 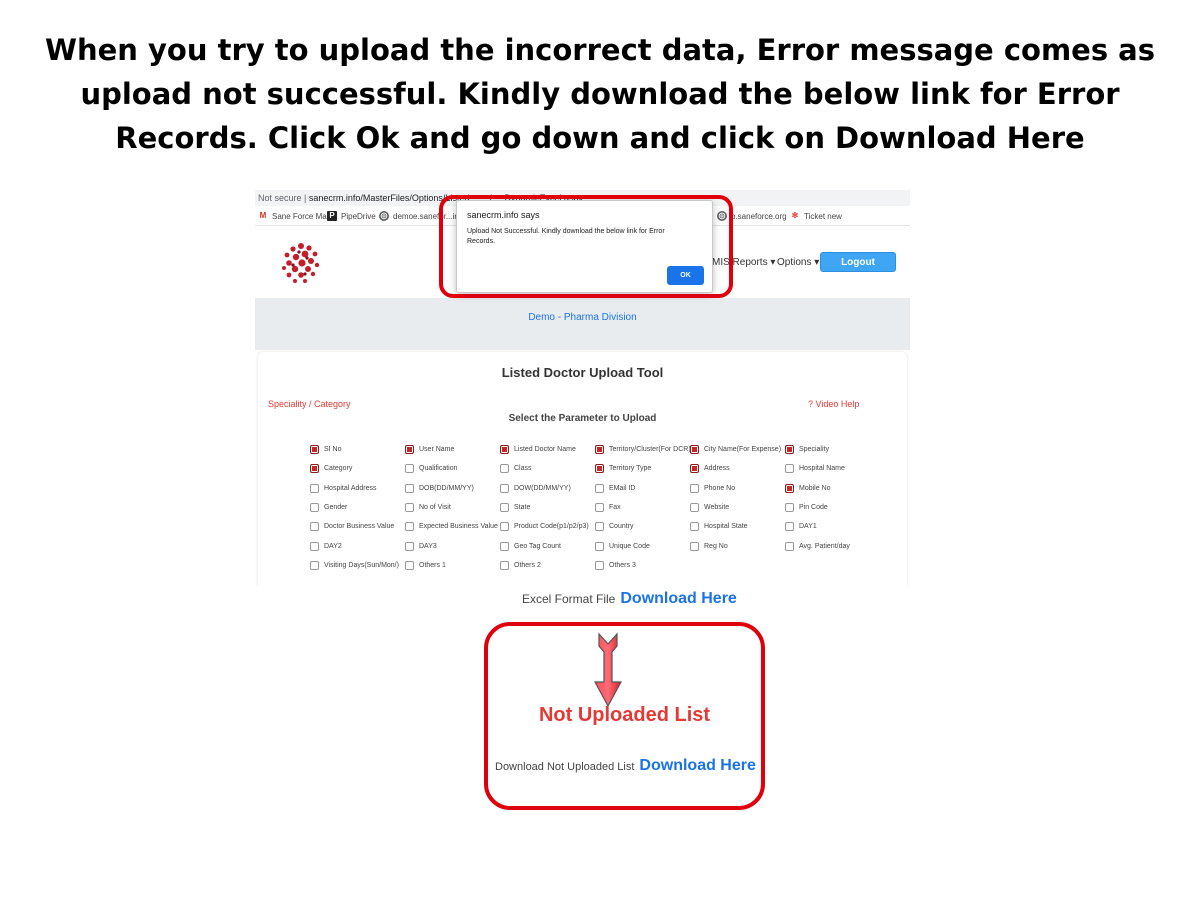 I want to click on video-help-link: ? Video Help, so click(x=833, y=404).